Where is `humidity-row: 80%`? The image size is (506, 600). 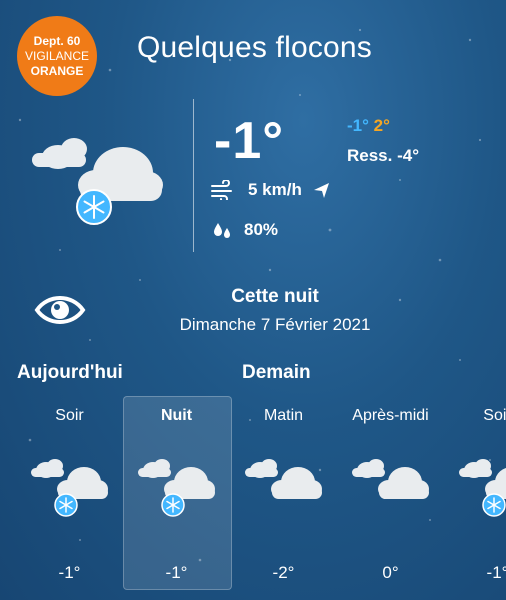
humidity-row: 80% is located at coordinates (245, 230).